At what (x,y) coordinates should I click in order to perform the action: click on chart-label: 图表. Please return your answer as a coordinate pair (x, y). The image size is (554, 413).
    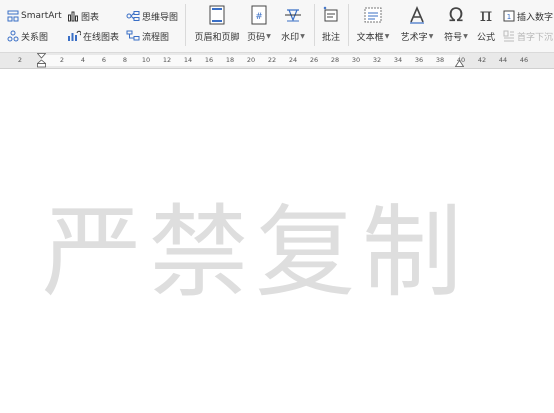
    Looking at the image, I should click on (90, 17).